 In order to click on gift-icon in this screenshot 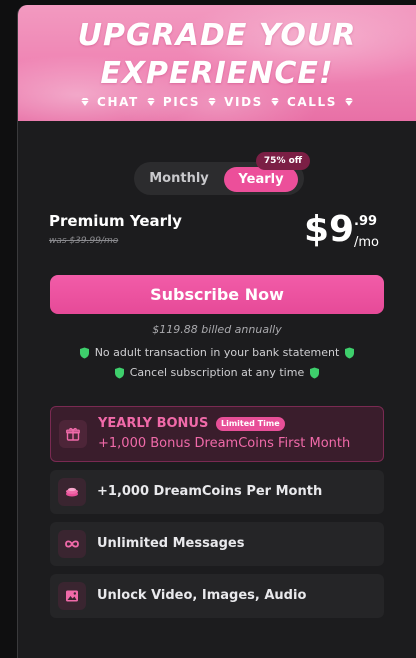, I will do `click(73, 434)`.